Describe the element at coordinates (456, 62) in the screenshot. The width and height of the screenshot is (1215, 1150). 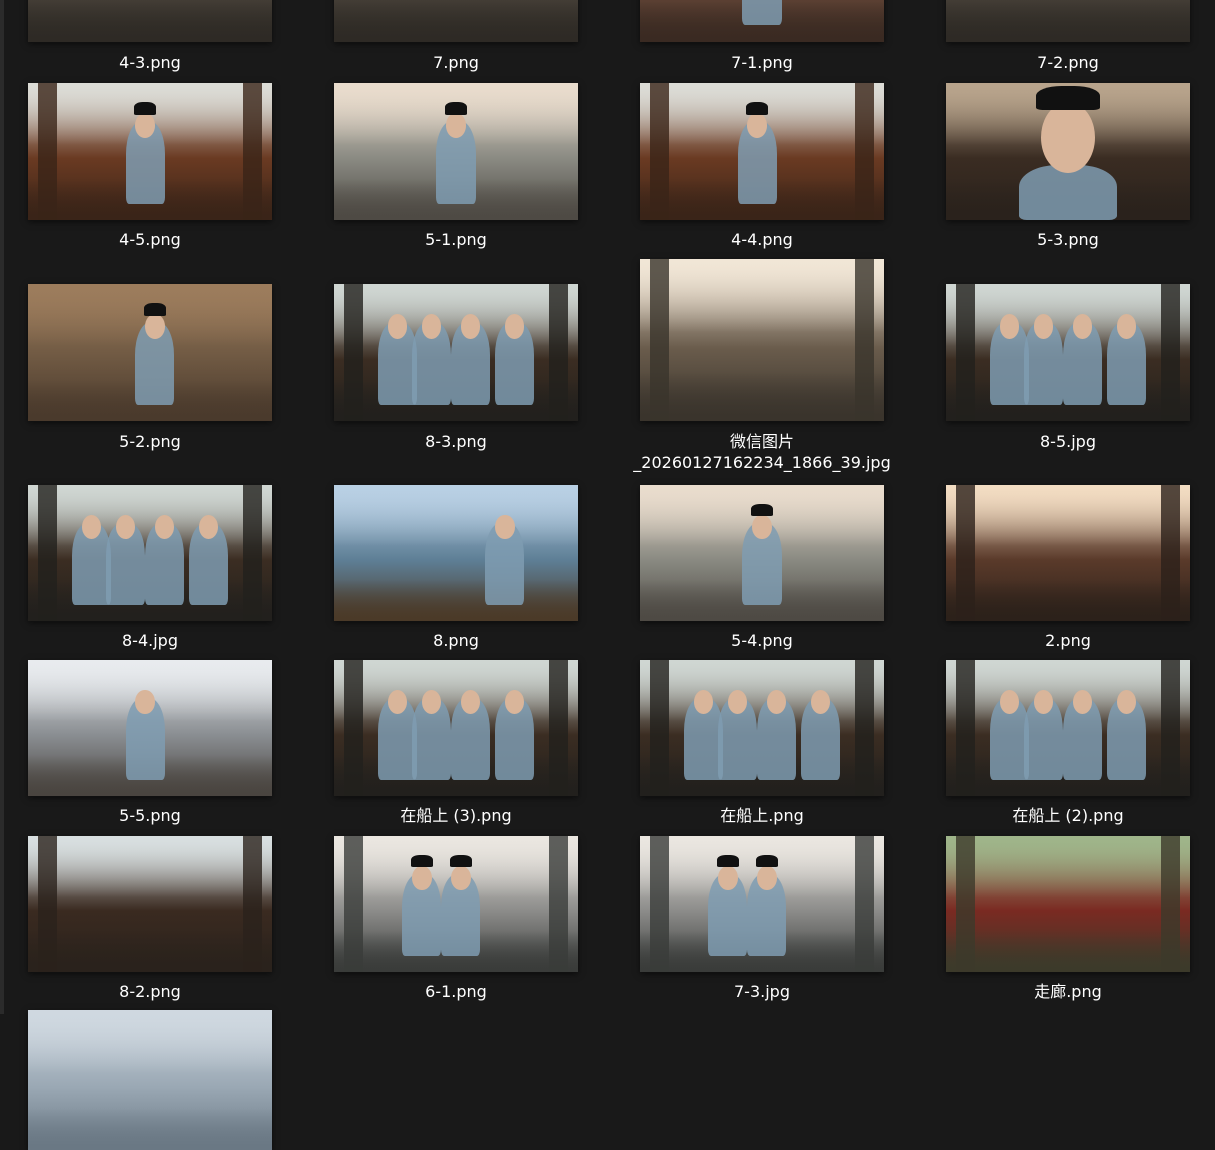
I see `file-name-label: 7.png` at that location.